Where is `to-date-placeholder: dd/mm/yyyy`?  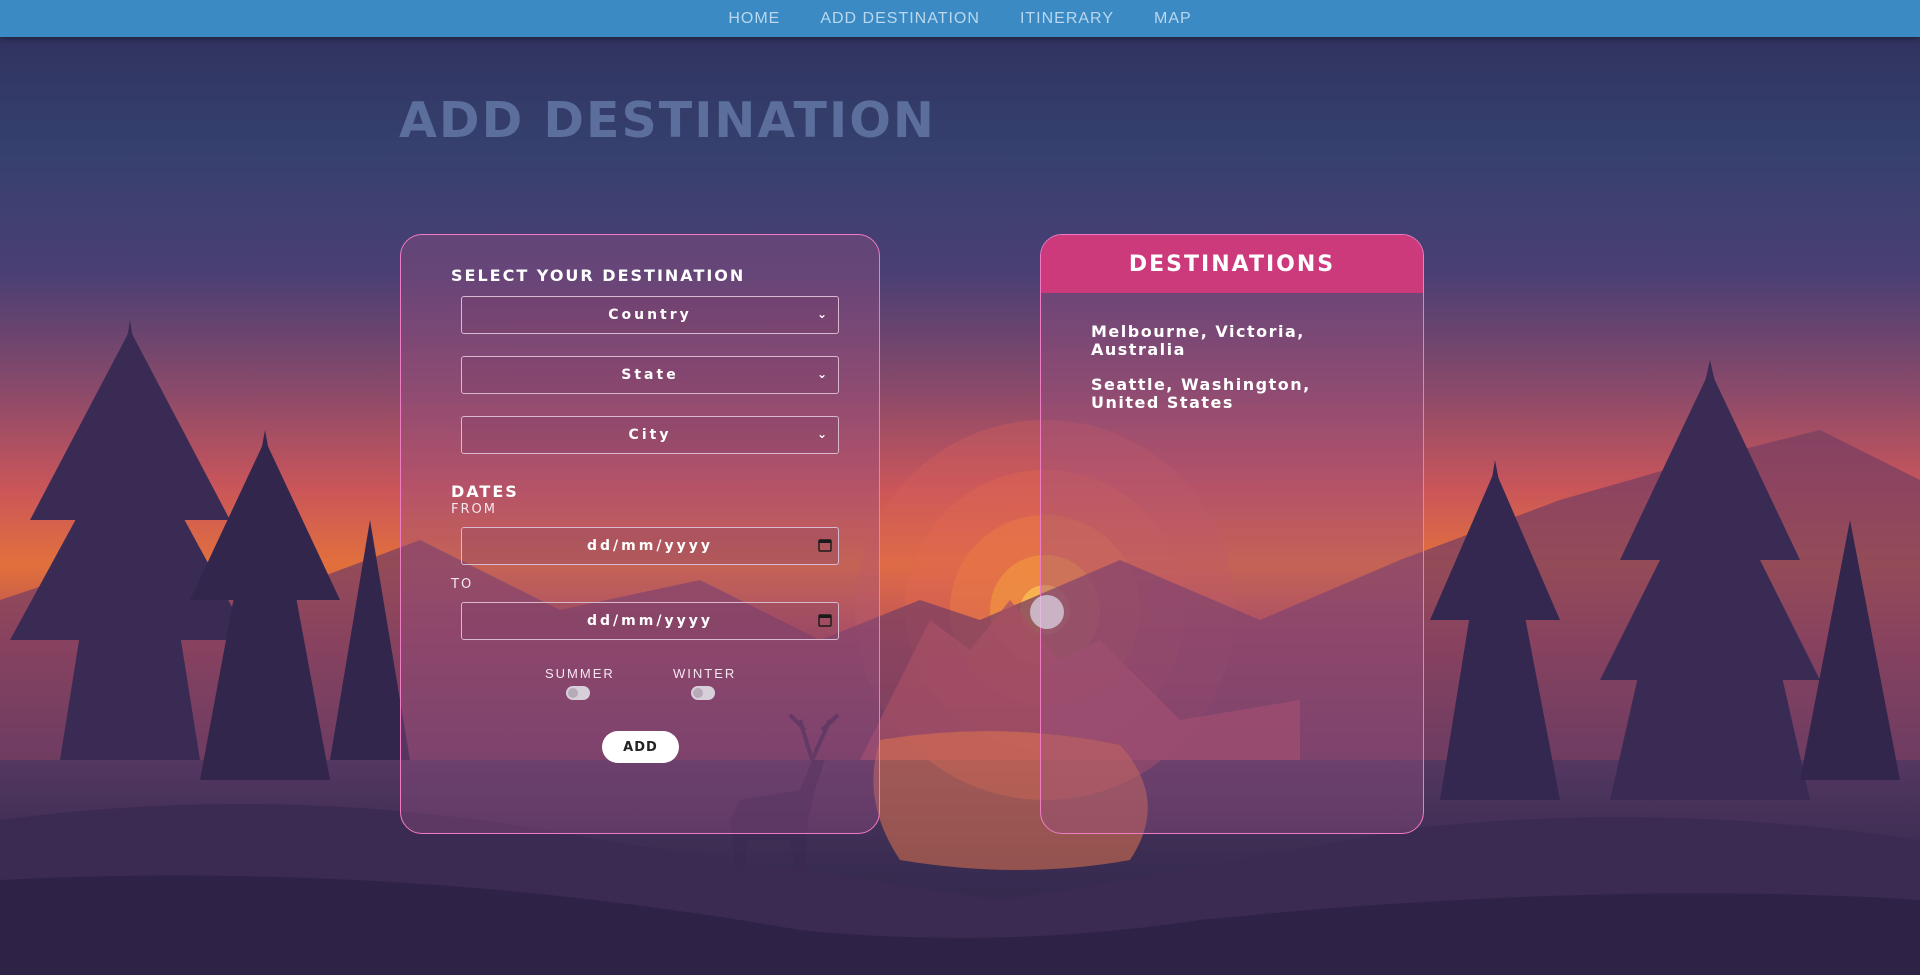
to-date-placeholder: dd/mm/yyyy is located at coordinates (650, 621).